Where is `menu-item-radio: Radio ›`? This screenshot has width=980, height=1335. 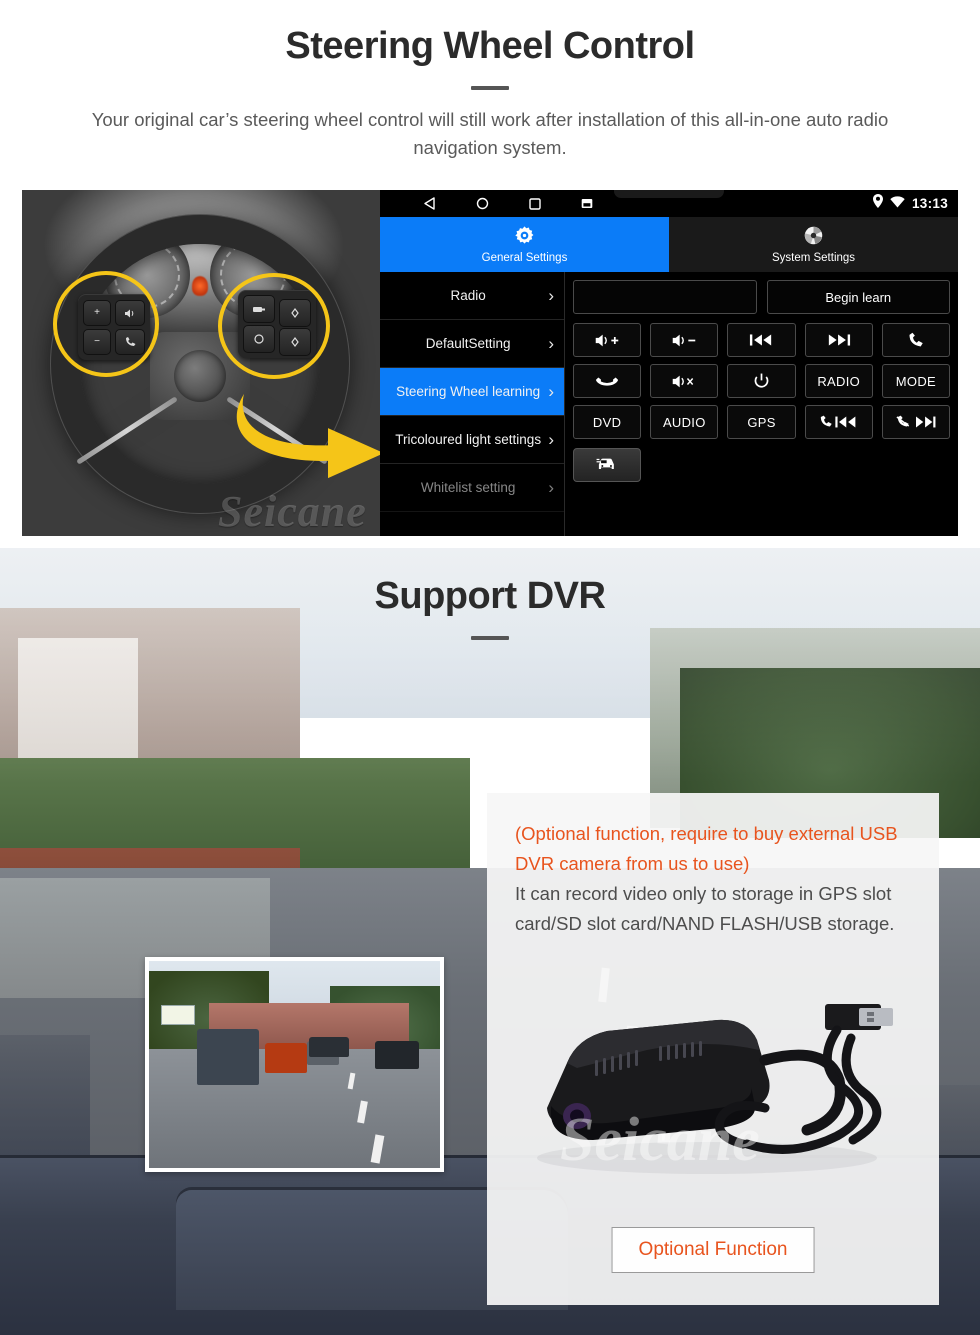 menu-item-radio: Radio › is located at coordinates (472, 296).